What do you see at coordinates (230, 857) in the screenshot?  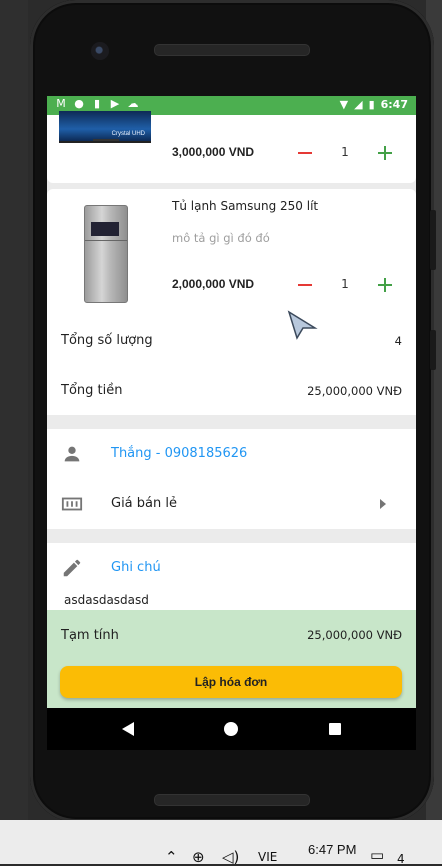 I see `speaker-icon: ◁)` at bounding box center [230, 857].